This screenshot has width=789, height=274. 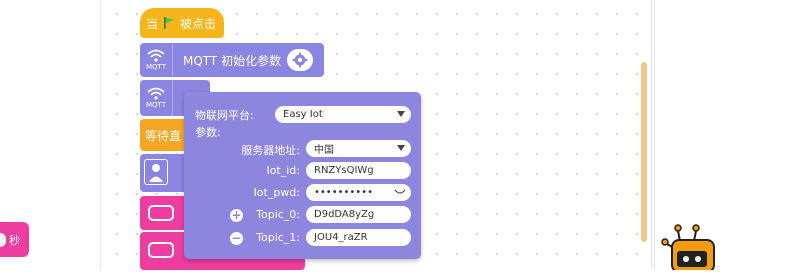 I want to click on mqtt-init-label: MQTT 初始化参数, so click(x=232, y=60).